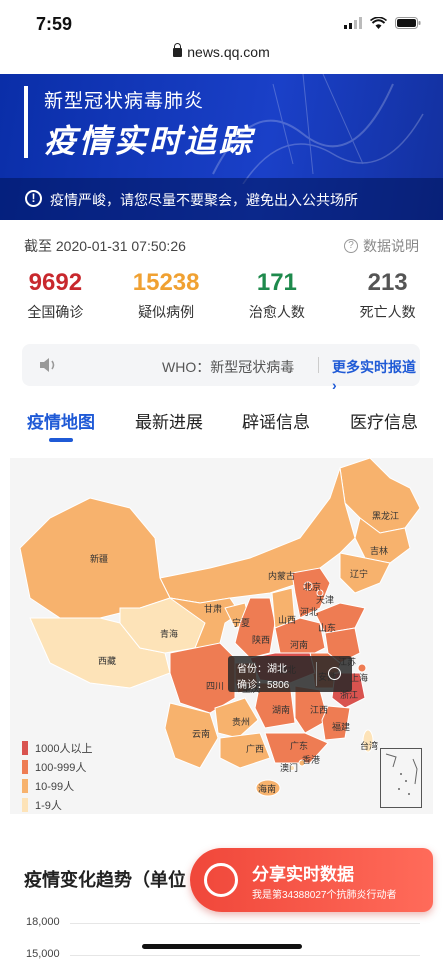 This screenshot has width=443, height=960. What do you see at coordinates (43, 954) in the screenshot?
I see `y-tick-label: 15,000` at bounding box center [43, 954].